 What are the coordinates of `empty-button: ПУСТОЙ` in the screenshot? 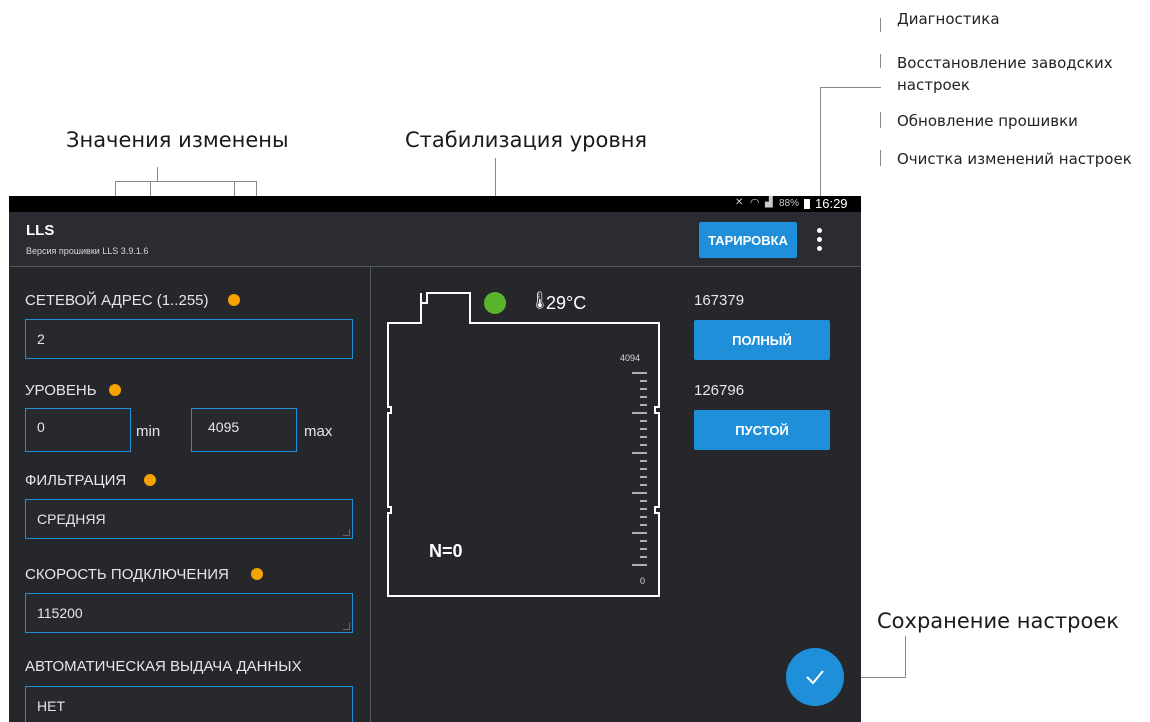 It's located at (762, 430).